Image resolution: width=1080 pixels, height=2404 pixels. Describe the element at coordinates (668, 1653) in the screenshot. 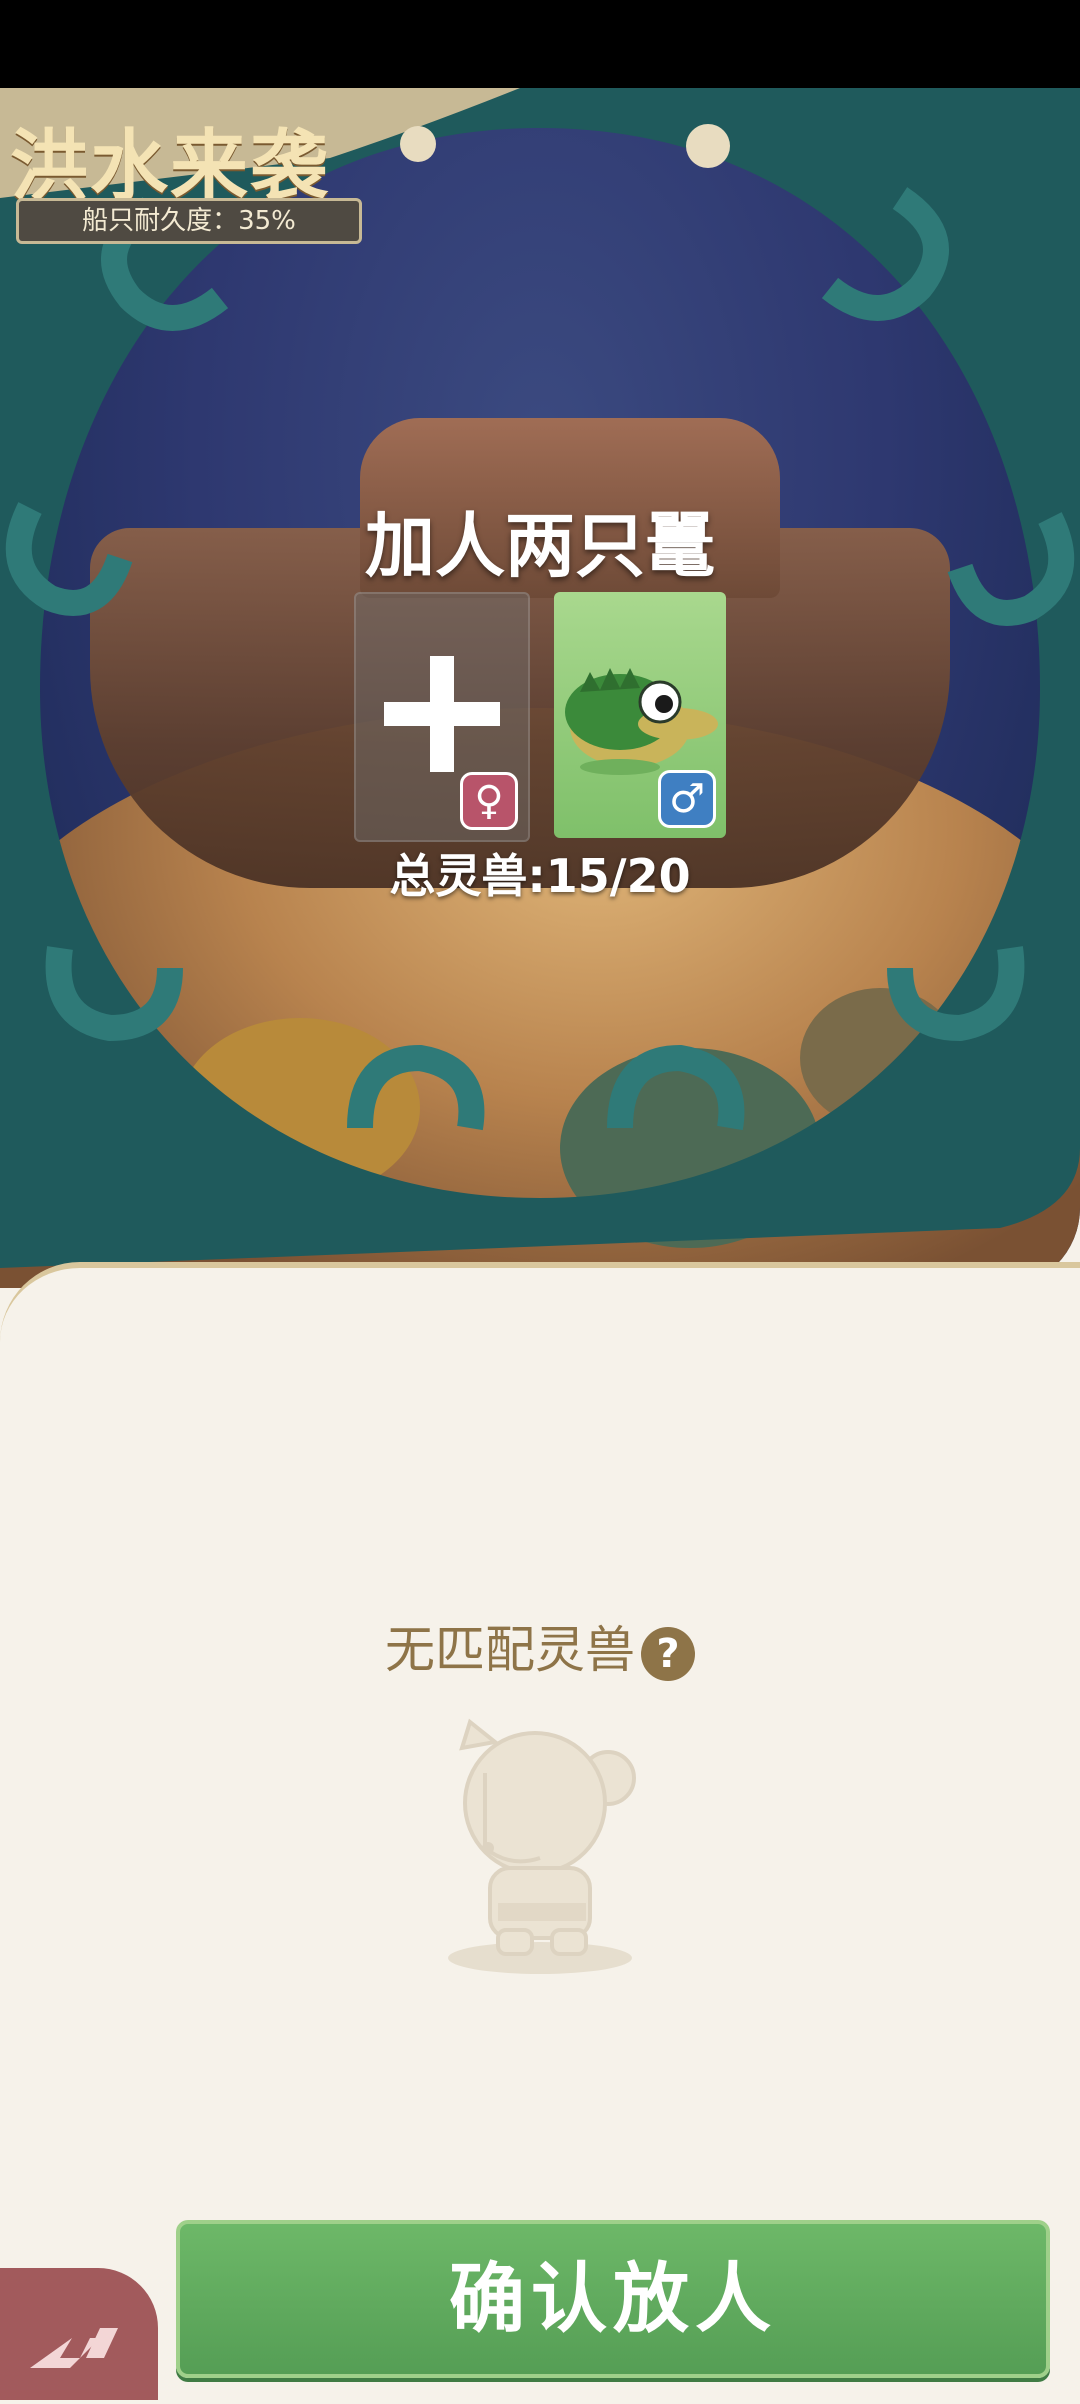

I see `question-mark-icon: ?` at that location.